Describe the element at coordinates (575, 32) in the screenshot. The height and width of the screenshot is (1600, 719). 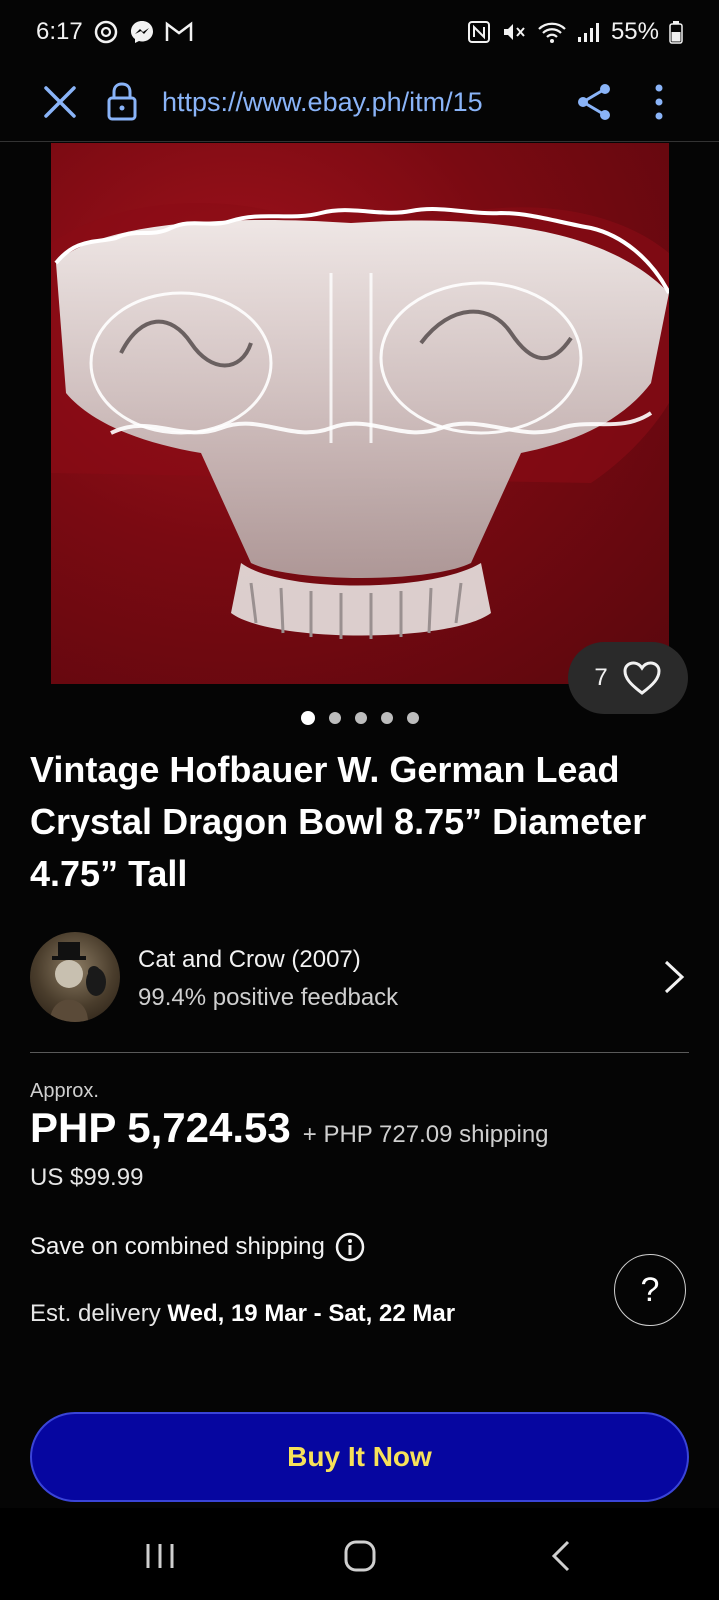
I see `status-right: 55%` at that location.